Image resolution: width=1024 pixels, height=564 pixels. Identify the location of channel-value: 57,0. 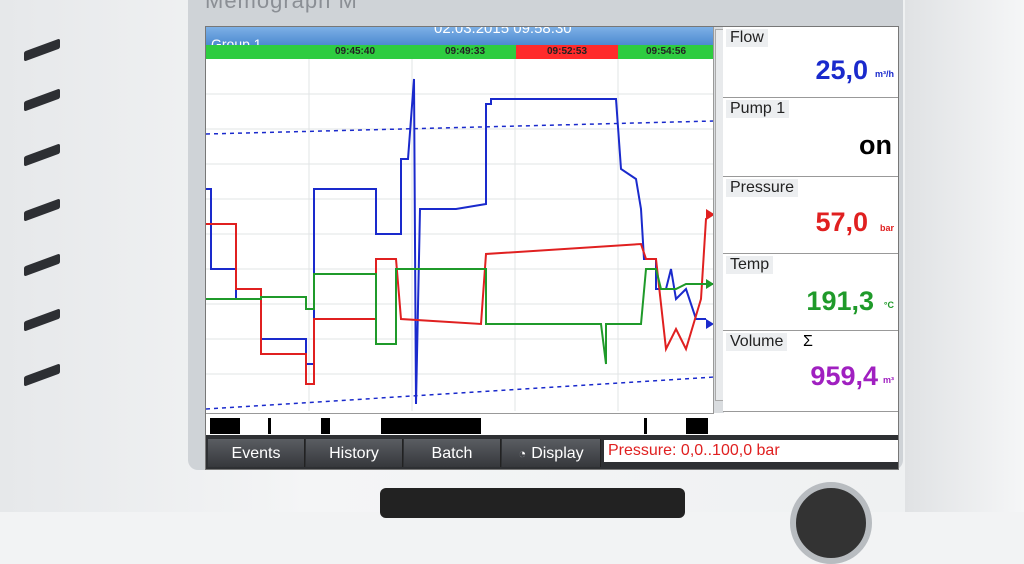
(841, 222).